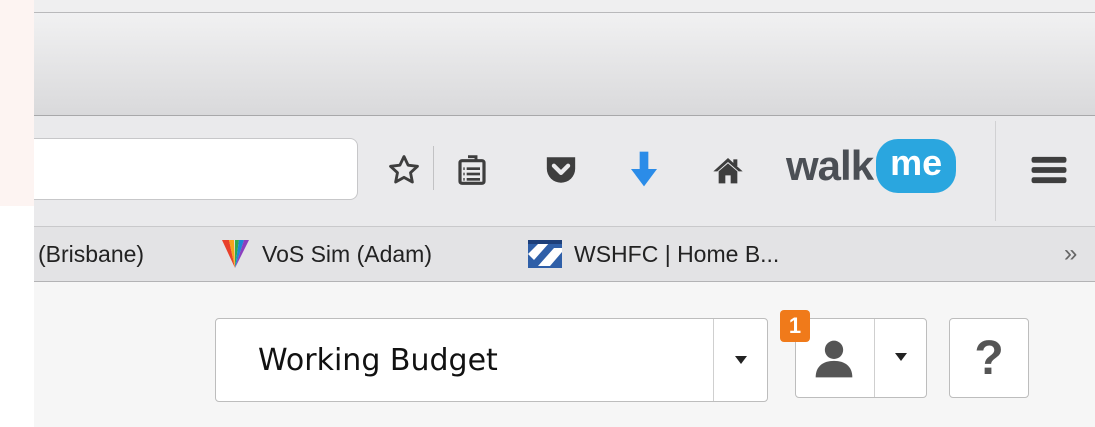 Image resolution: width=1095 pixels, height=427 pixels. What do you see at coordinates (472, 170) in the screenshot?
I see `reading-list-icon` at bounding box center [472, 170].